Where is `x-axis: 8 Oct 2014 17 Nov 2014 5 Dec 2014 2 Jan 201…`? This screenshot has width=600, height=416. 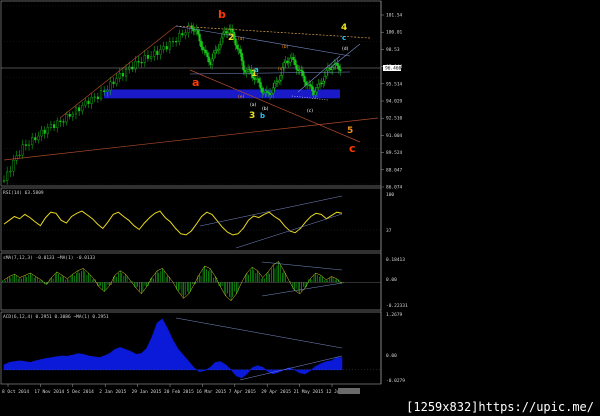
x-axis: 8 Oct 2014 17 Nov 2014 5 Dec 2014 2 Jan 201… is located at coordinates (181, 389).